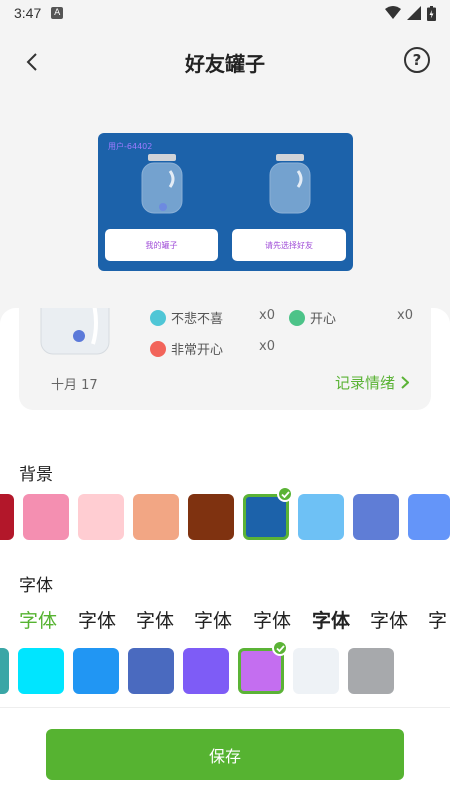 The height and width of the screenshot is (800, 450). Describe the element at coordinates (130, 146) in the screenshot. I see `user-tag: 用户-64402` at that location.